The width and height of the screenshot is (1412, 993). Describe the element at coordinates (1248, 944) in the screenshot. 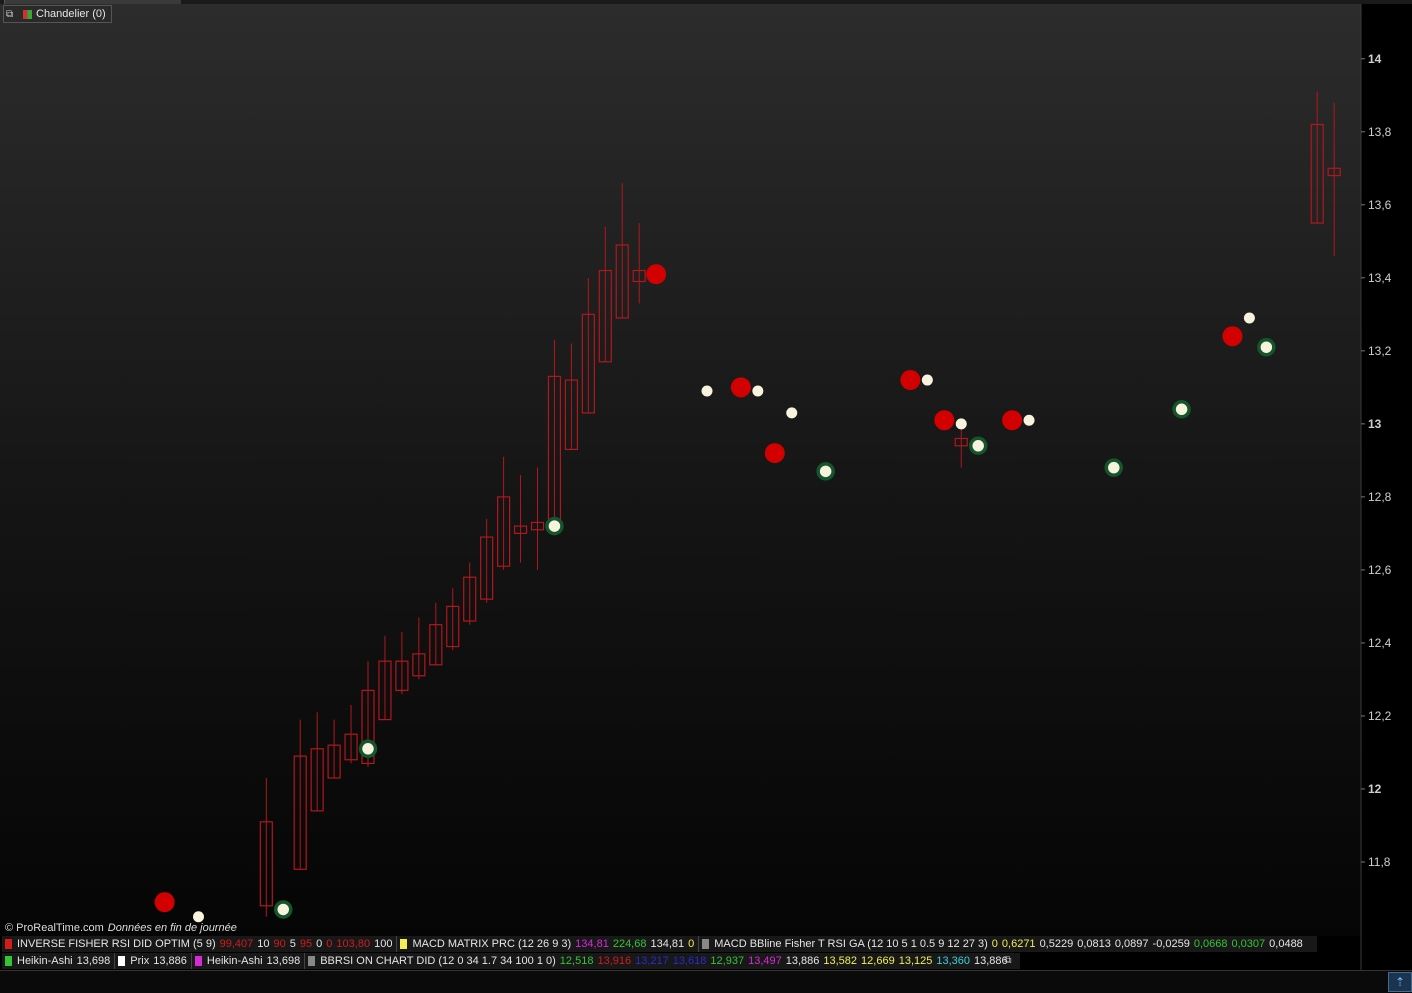

I see `legend-value: 0,0307` at that location.